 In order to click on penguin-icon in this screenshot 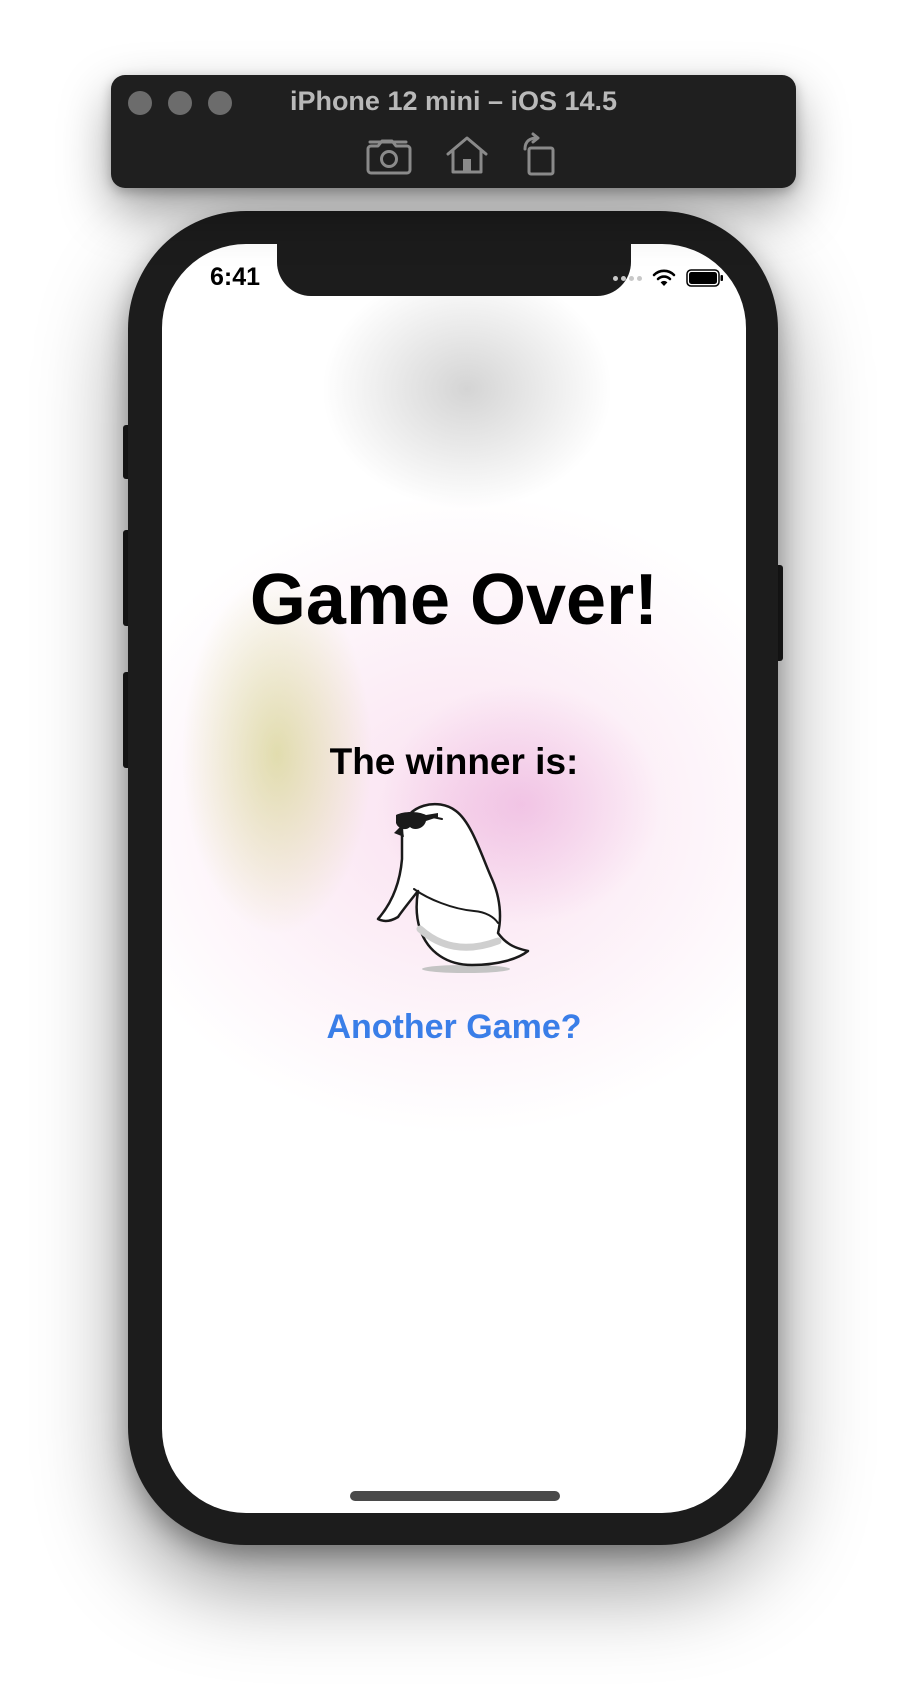, I will do `click(453, 887)`.